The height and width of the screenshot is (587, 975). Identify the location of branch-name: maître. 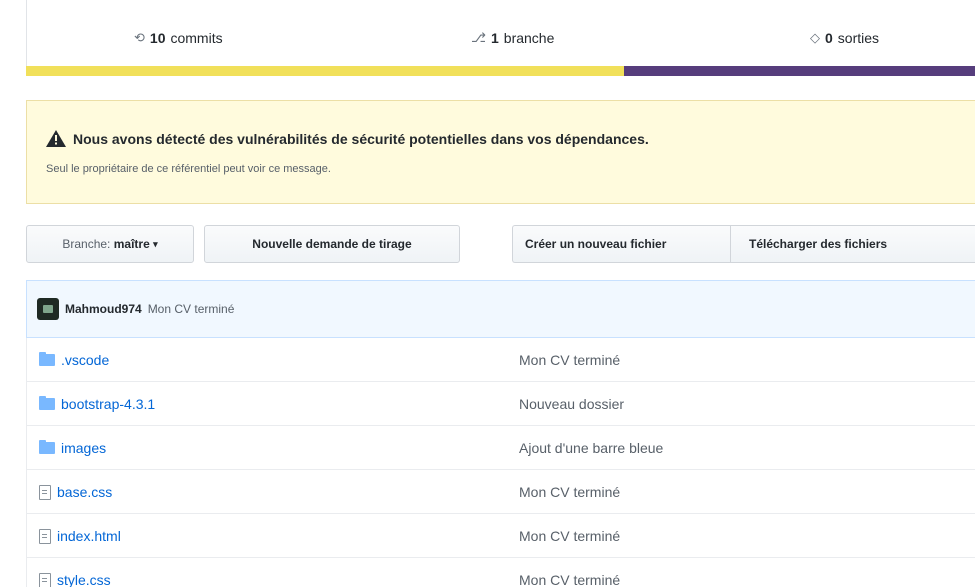
(131, 244).